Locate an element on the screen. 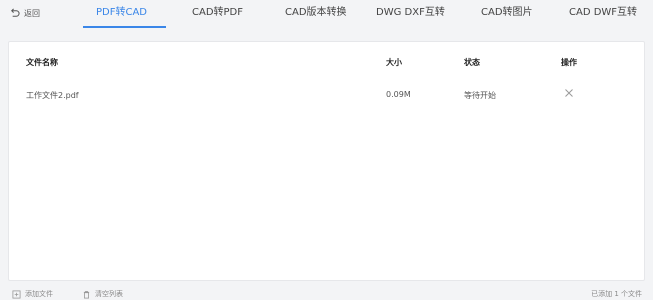 Image resolution: width=653 pixels, height=300 pixels. clear-list-button: 清空列表 is located at coordinates (102, 294).